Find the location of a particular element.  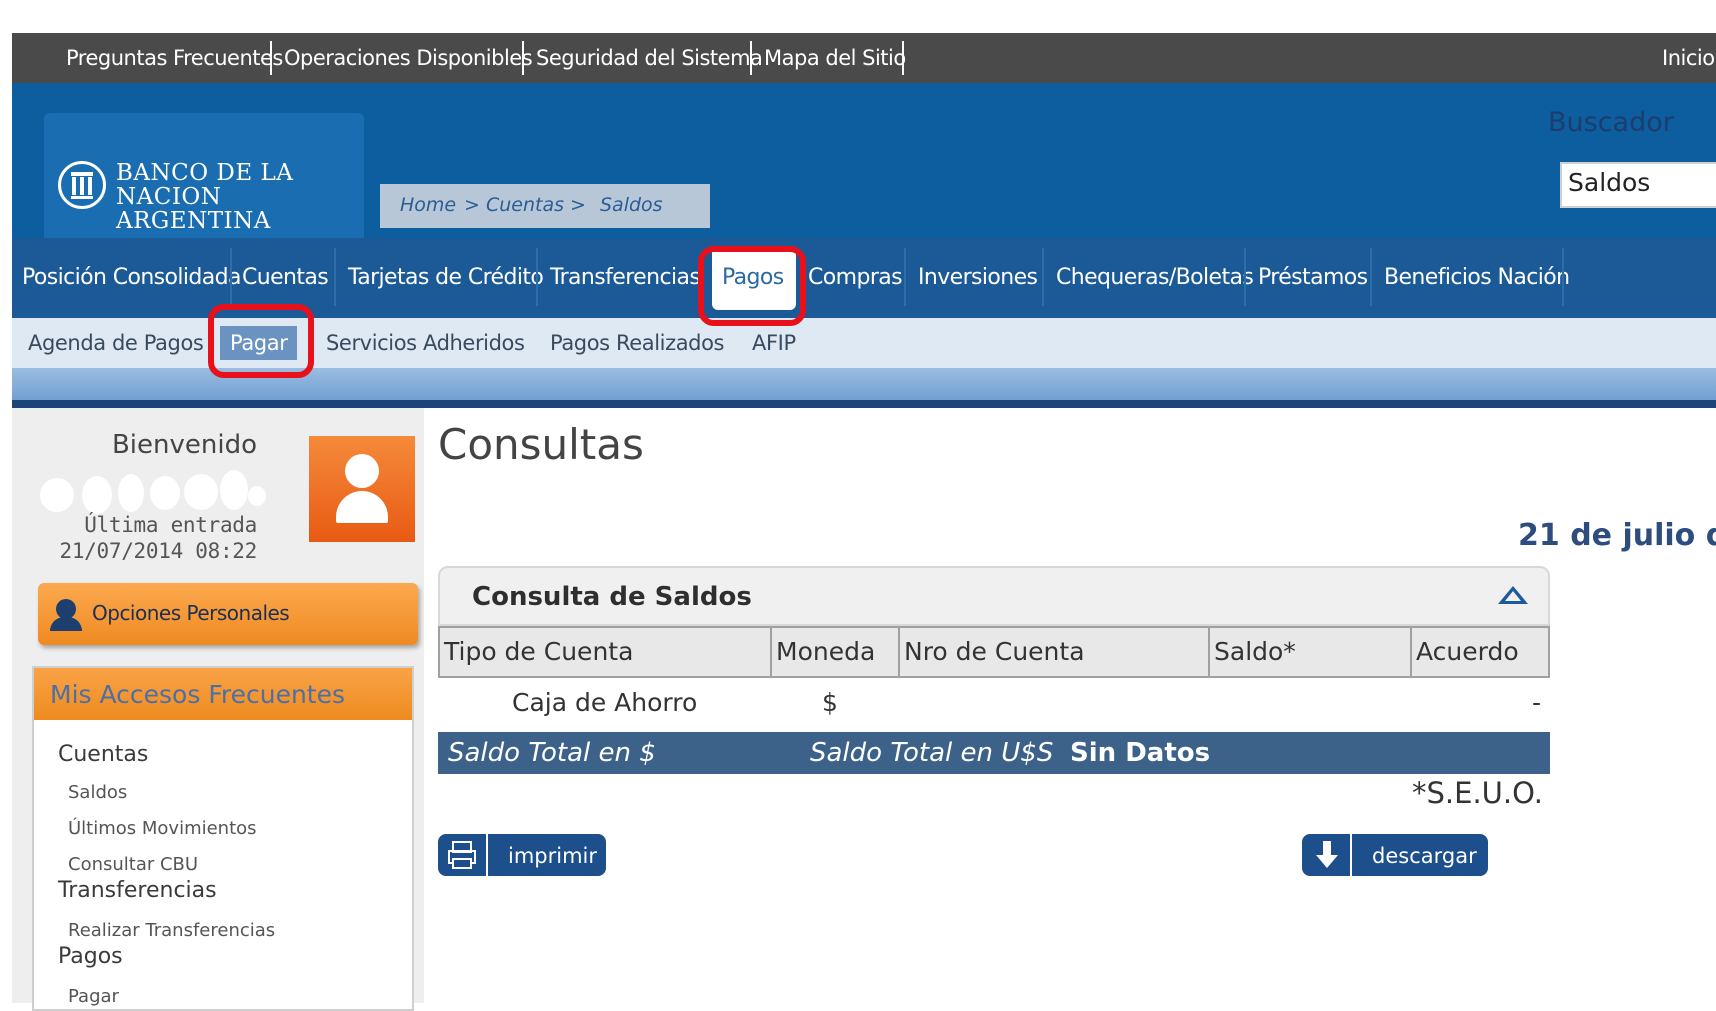

inicio-link: Inicio is located at coordinates (1683, 58).